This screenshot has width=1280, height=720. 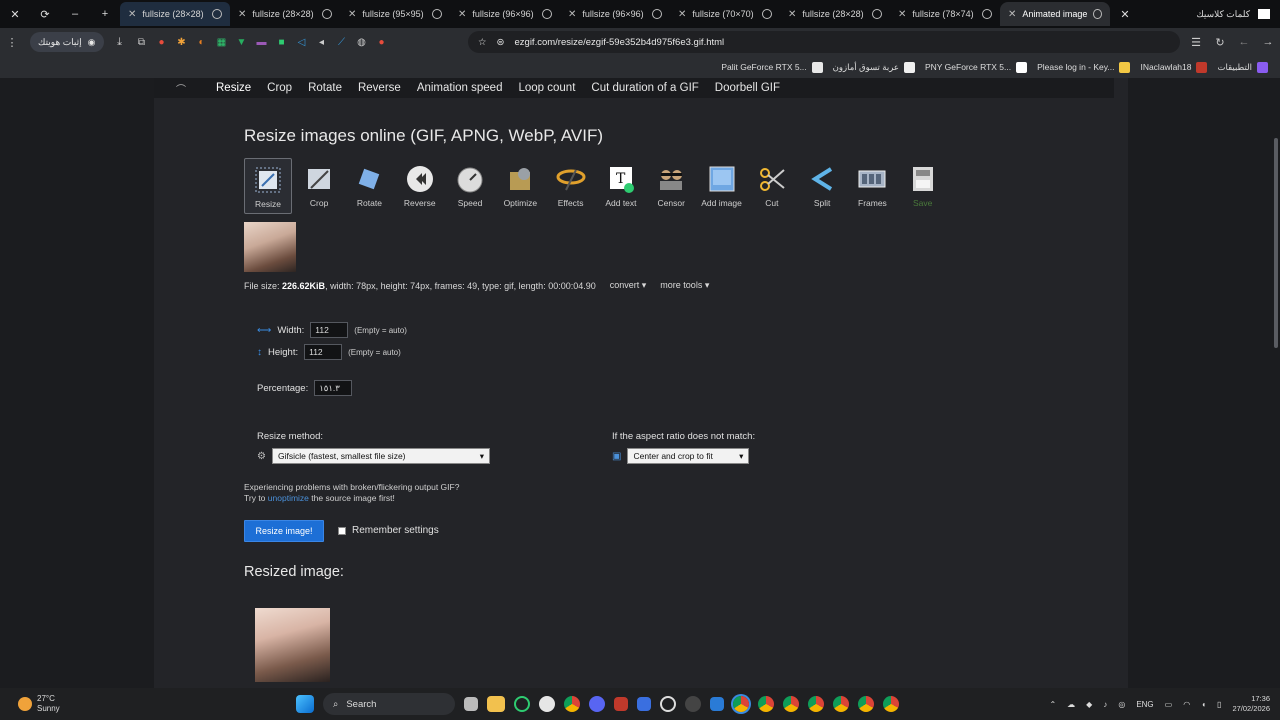 What do you see at coordinates (105, 14) in the screenshot?
I see `new-tab-icon: +` at bounding box center [105, 14].